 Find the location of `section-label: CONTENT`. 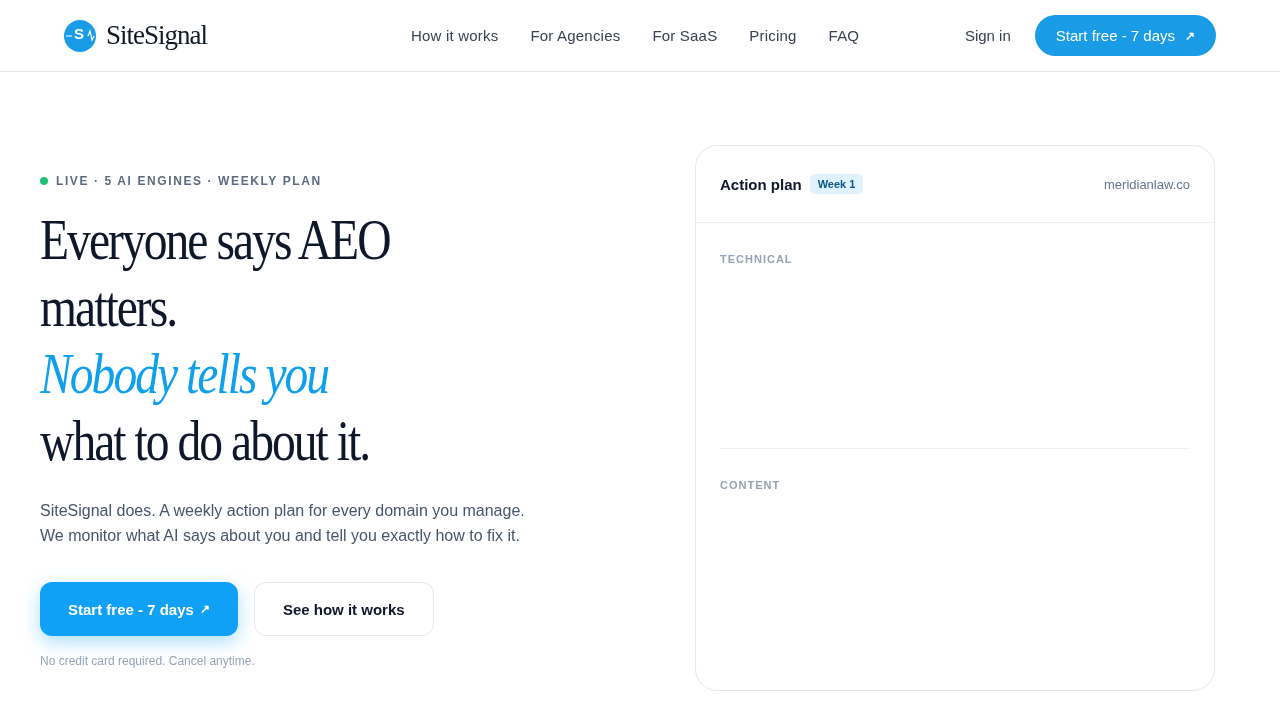

section-label: CONTENT is located at coordinates (750, 485).